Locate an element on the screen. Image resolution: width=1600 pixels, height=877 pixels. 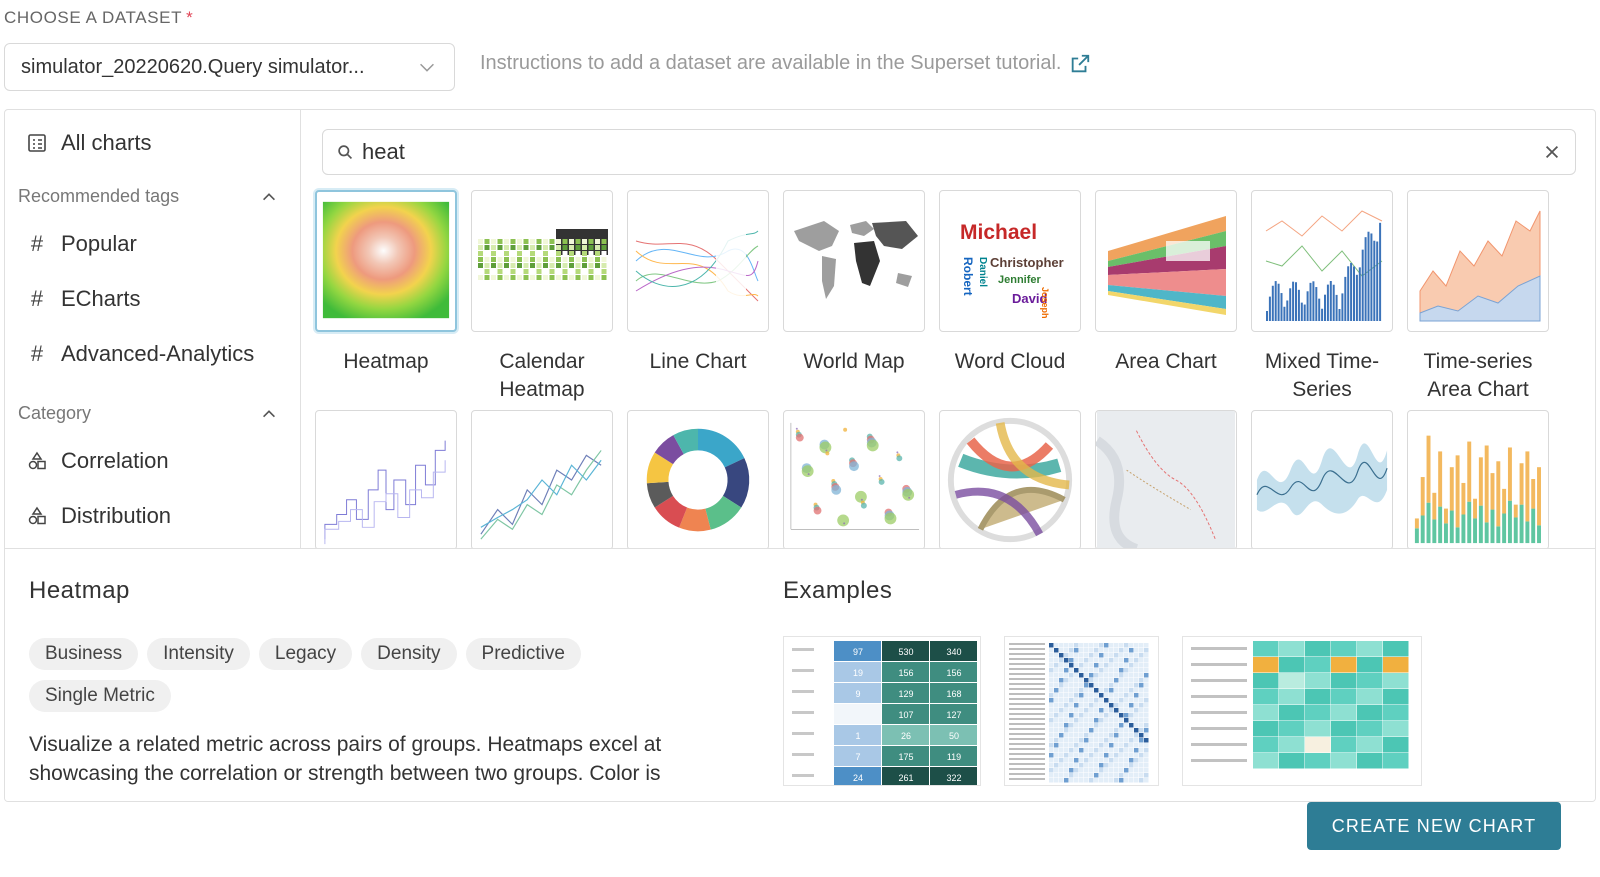
chart-card-chord is located at coordinates (1010, 480).